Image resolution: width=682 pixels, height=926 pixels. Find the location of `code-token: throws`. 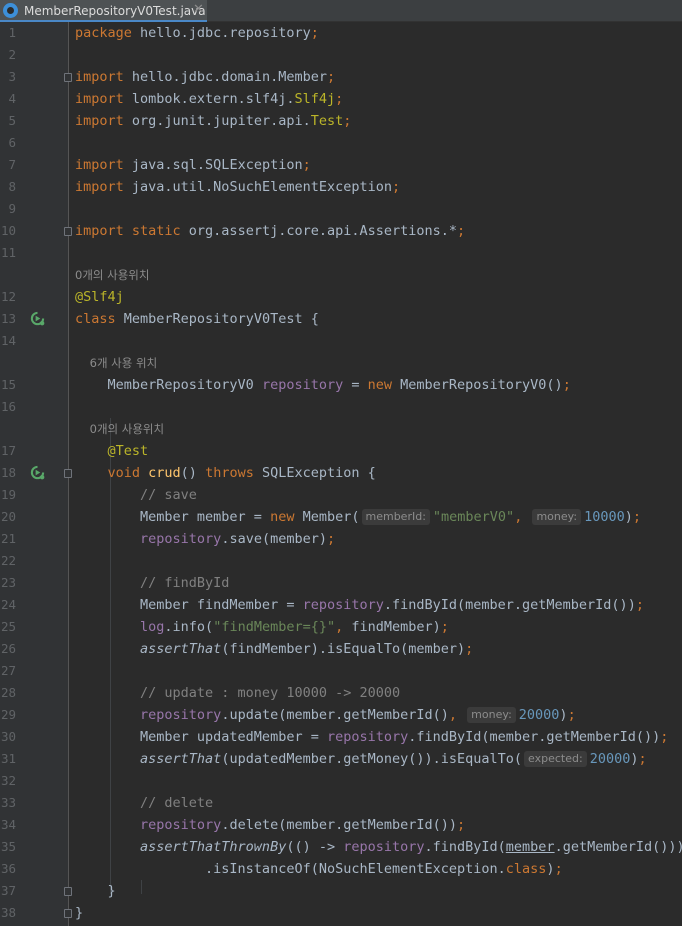

code-token: throws is located at coordinates (233, 473).